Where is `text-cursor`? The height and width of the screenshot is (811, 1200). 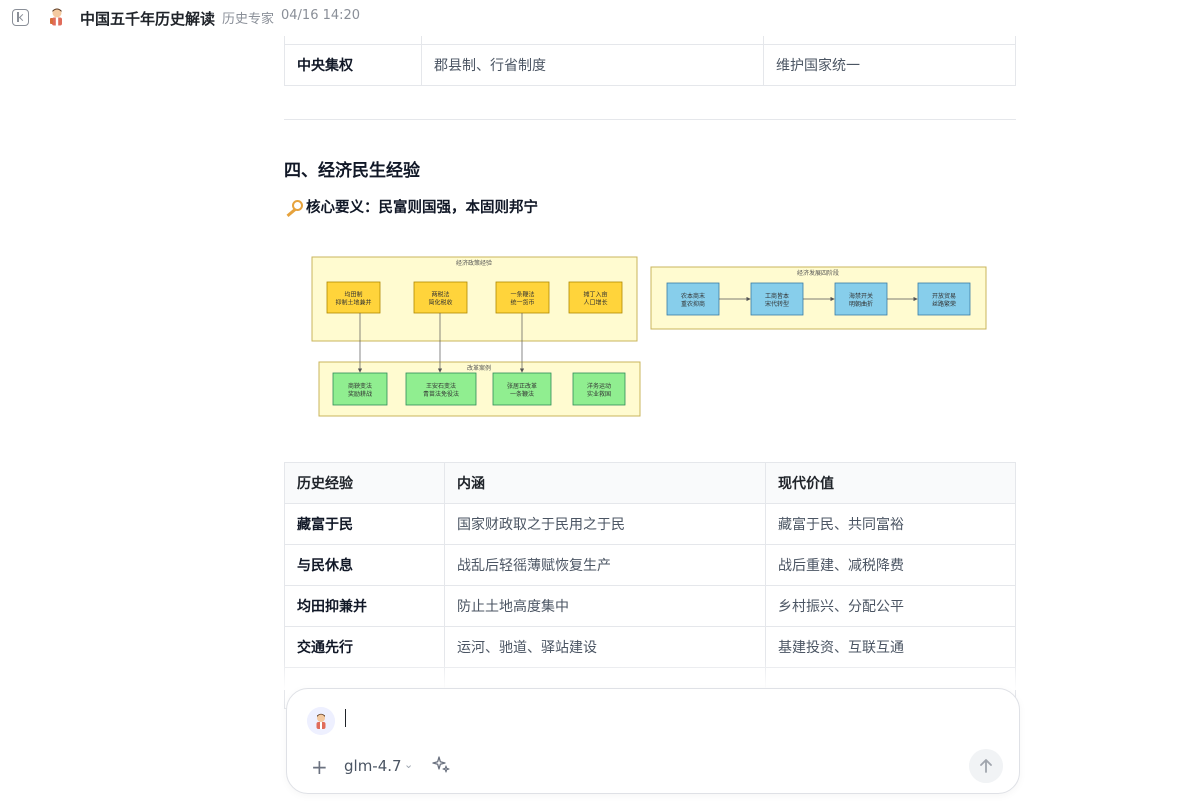 text-cursor is located at coordinates (345, 718).